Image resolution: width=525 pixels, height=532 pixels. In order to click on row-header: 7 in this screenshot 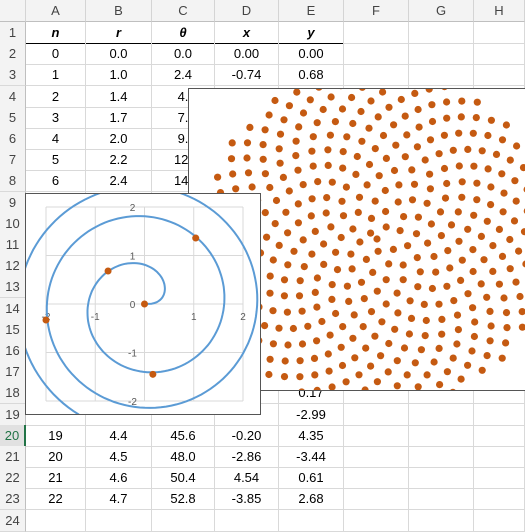, I will do `click(13, 160)`.